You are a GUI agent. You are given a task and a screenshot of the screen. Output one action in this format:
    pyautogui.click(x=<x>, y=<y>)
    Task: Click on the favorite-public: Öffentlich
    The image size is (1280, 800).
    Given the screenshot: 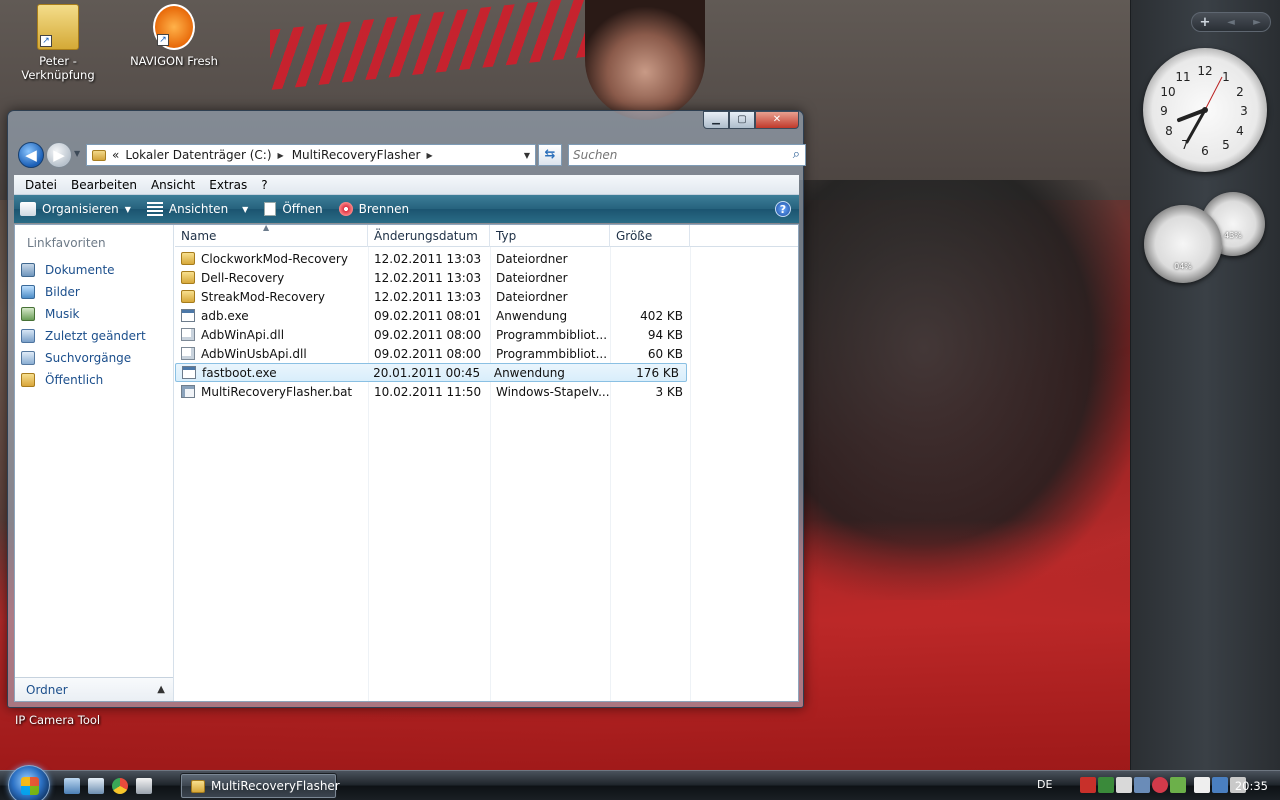 What is the action you would take?
    pyautogui.click(x=83, y=380)
    